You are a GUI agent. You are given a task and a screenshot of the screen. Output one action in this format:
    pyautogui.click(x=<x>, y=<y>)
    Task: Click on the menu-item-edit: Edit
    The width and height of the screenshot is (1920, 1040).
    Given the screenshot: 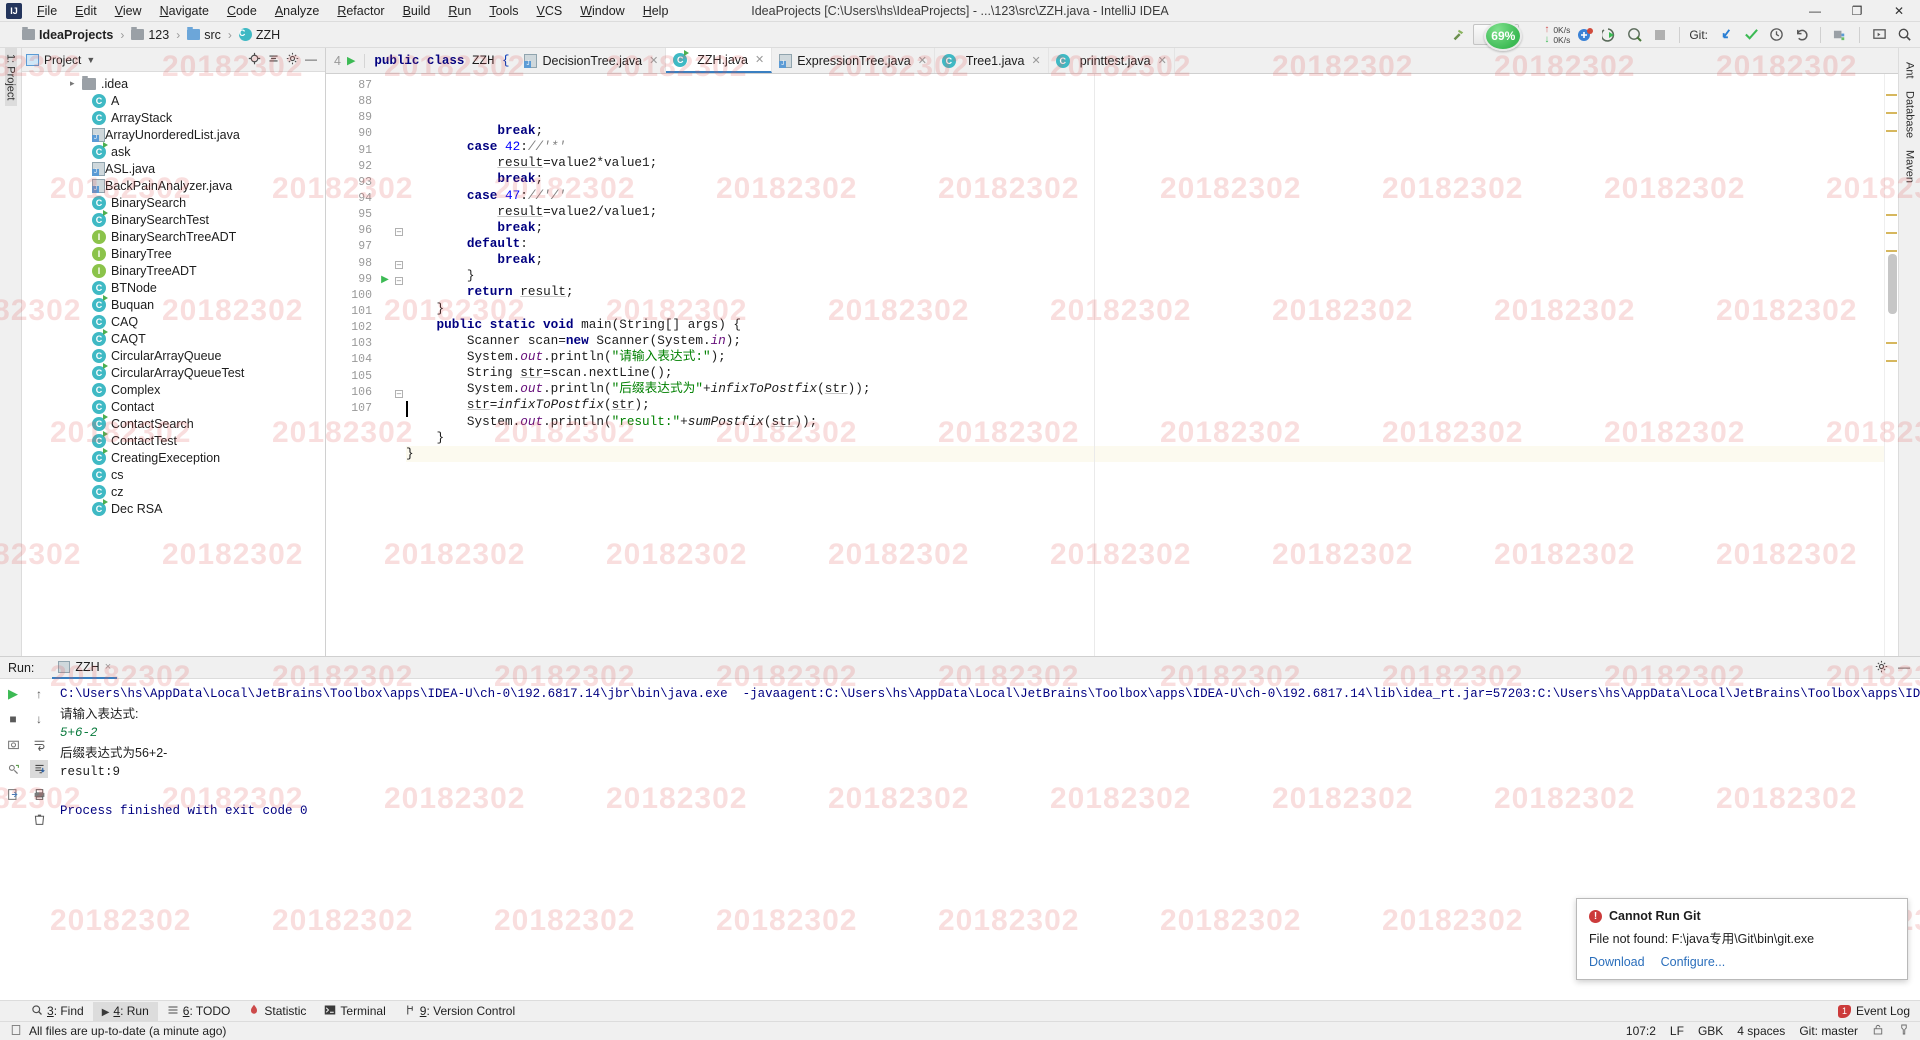 What is the action you would take?
    pyautogui.click(x=86, y=11)
    